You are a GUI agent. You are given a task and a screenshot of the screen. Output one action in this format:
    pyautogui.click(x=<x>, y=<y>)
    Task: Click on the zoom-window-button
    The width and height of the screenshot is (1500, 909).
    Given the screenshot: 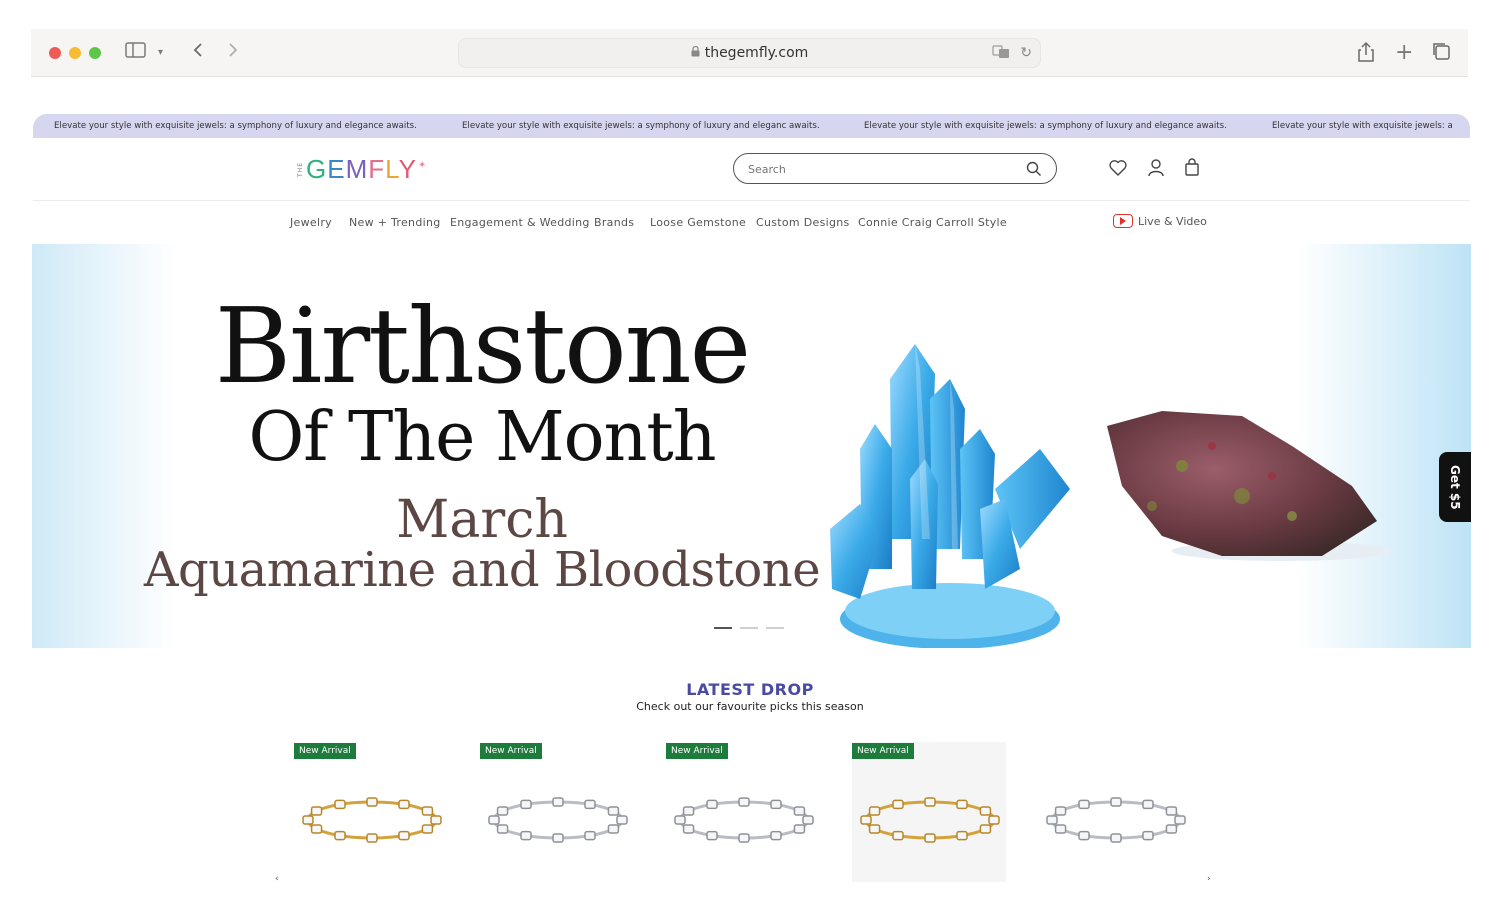 What is the action you would take?
    pyautogui.click(x=95, y=53)
    